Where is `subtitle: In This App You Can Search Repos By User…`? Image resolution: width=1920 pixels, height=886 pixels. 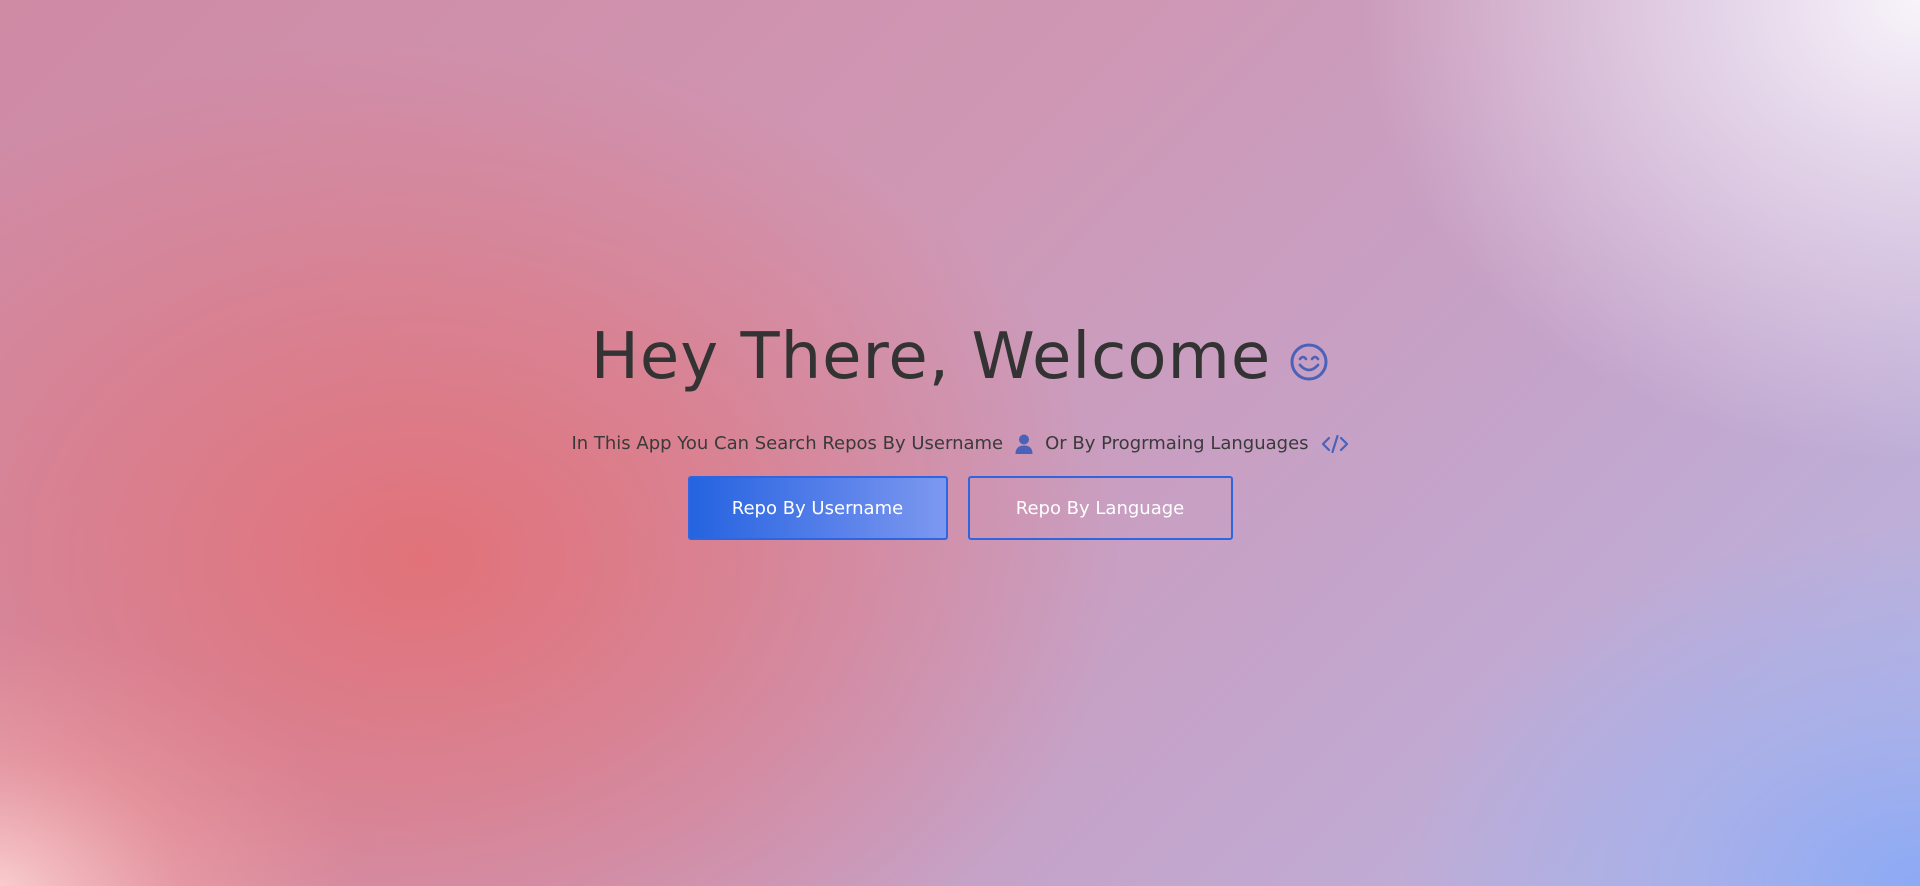
subtitle: In This App You Can Search Repos By User… is located at coordinates (959, 443).